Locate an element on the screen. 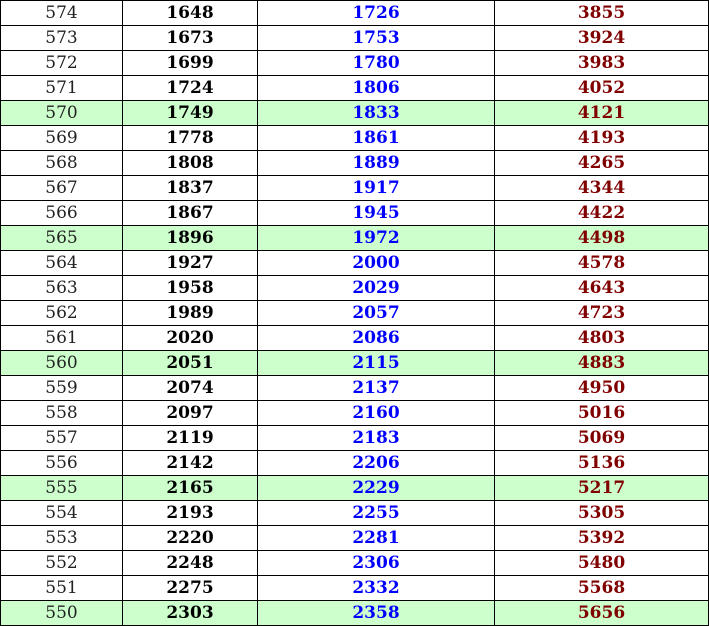 Image resolution: width=709 pixels, height=626 pixels. col3-cell: 2160 is located at coordinates (376, 413).